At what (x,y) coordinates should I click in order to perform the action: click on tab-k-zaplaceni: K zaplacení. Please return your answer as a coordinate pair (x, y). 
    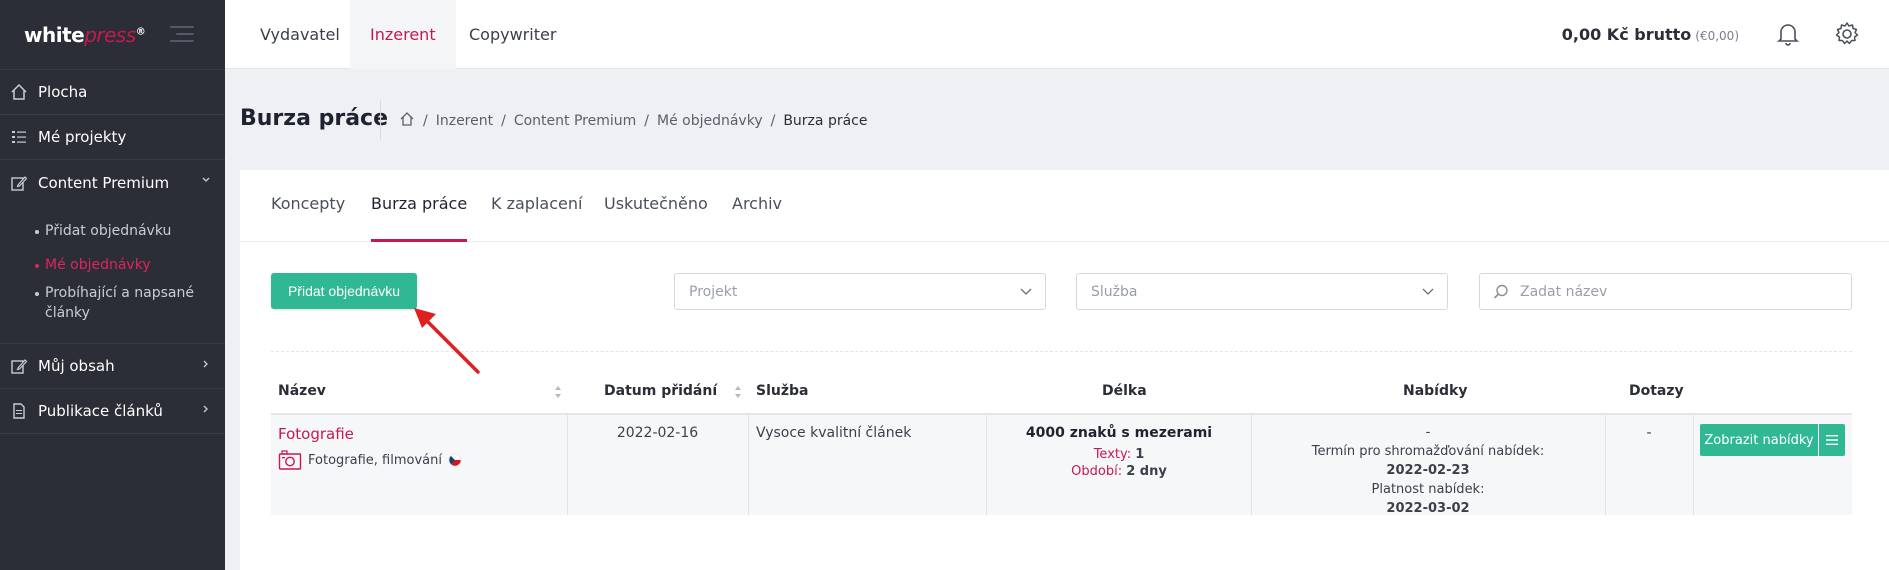
    Looking at the image, I should click on (536, 218).